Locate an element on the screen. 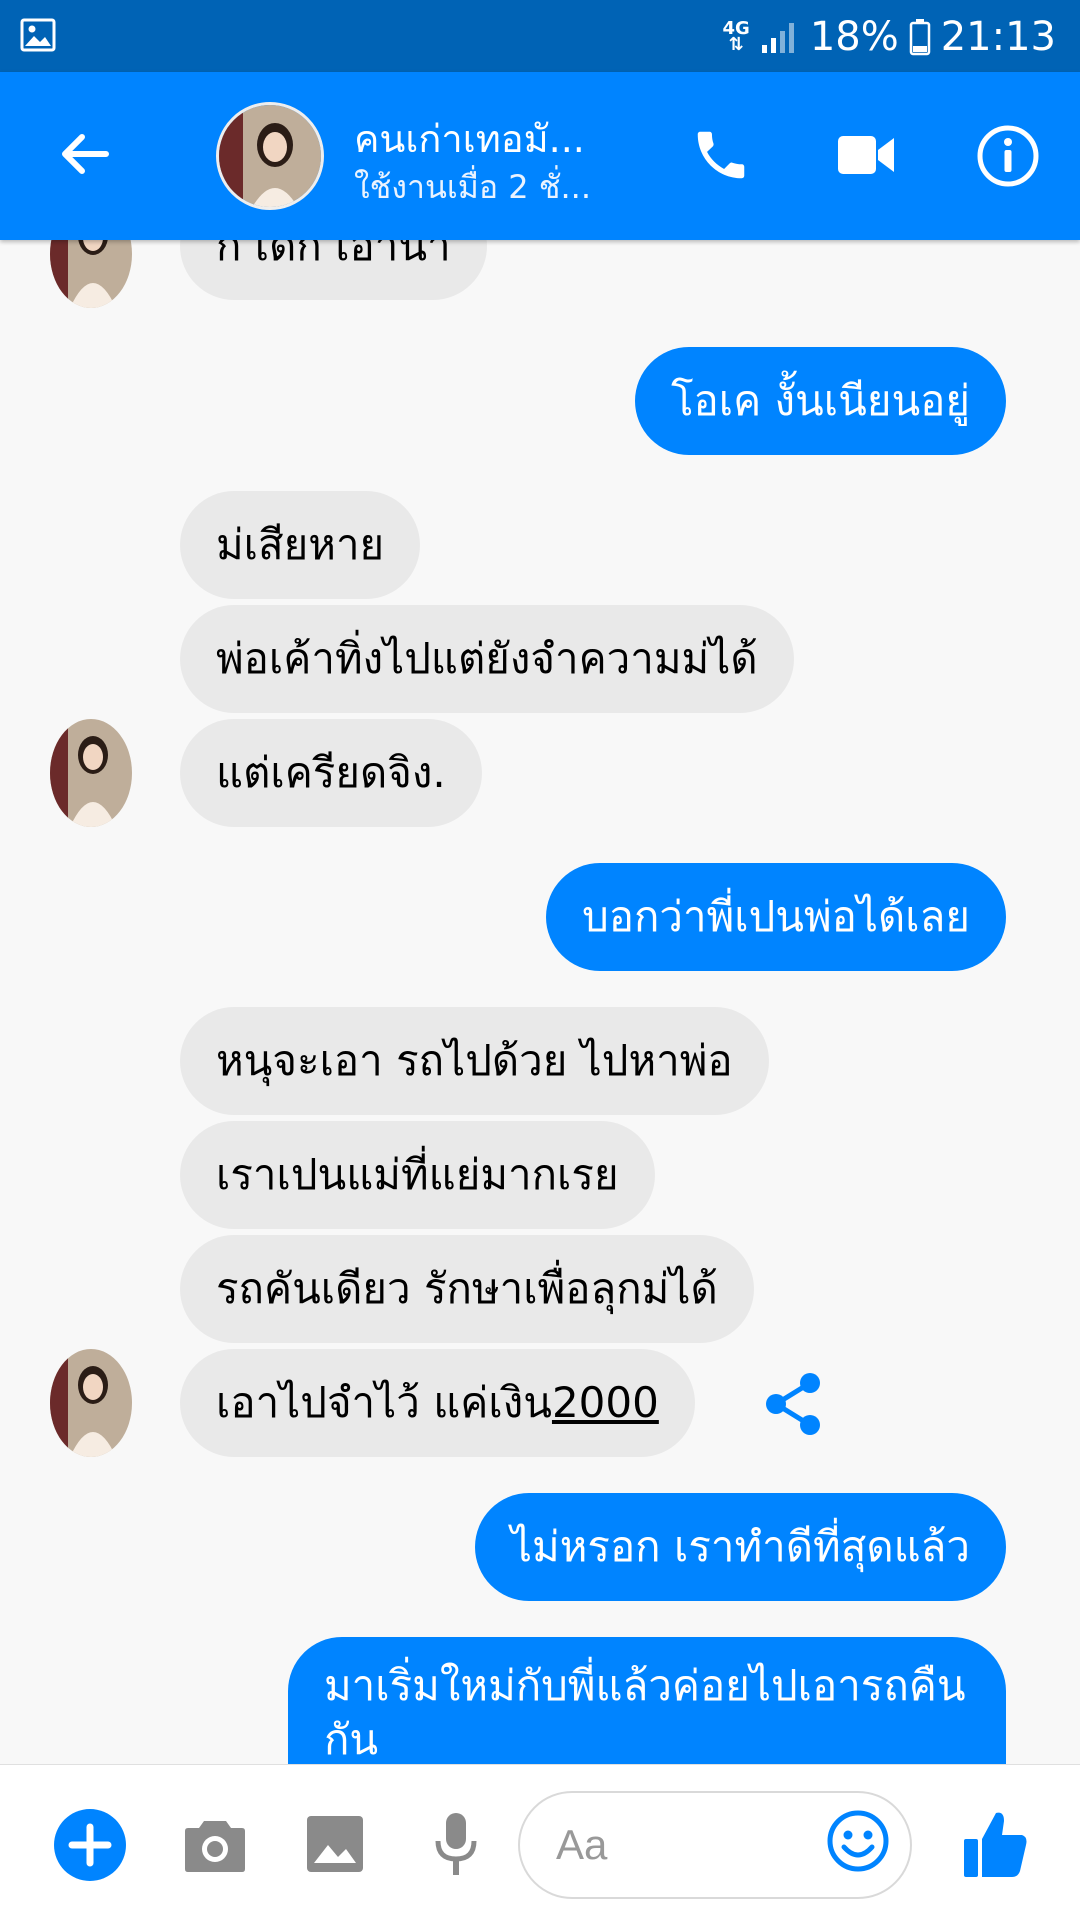 The width and height of the screenshot is (1080, 1920). video-call-icon is located at coordinates (866, 155).